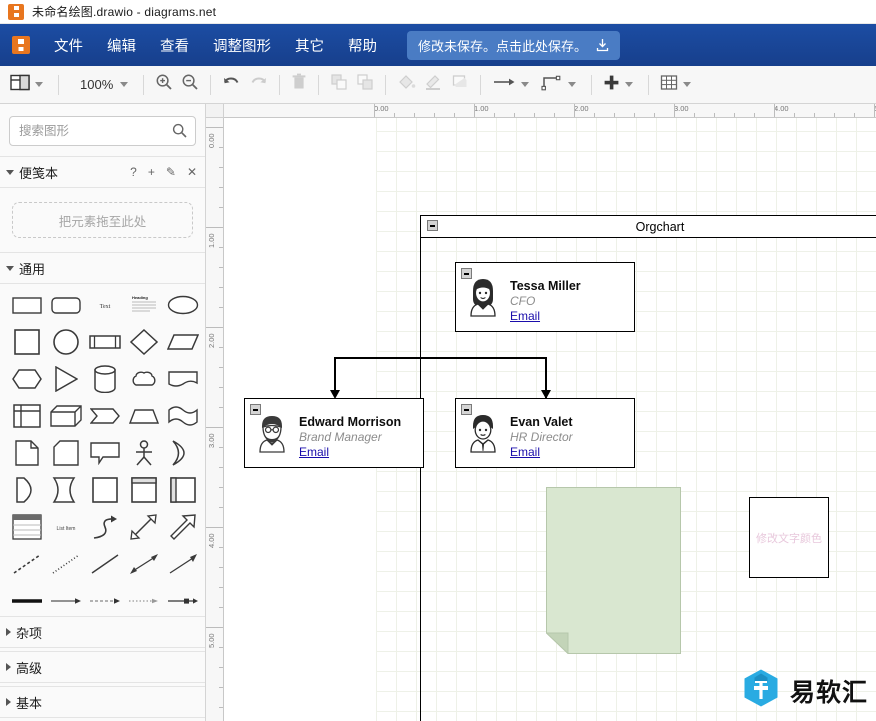 This screenshot has height=721, width=876. What do you see at coordinates (143, 379) in the screenshot?
I see `shape-cloud` at bounding box center [143, 379].